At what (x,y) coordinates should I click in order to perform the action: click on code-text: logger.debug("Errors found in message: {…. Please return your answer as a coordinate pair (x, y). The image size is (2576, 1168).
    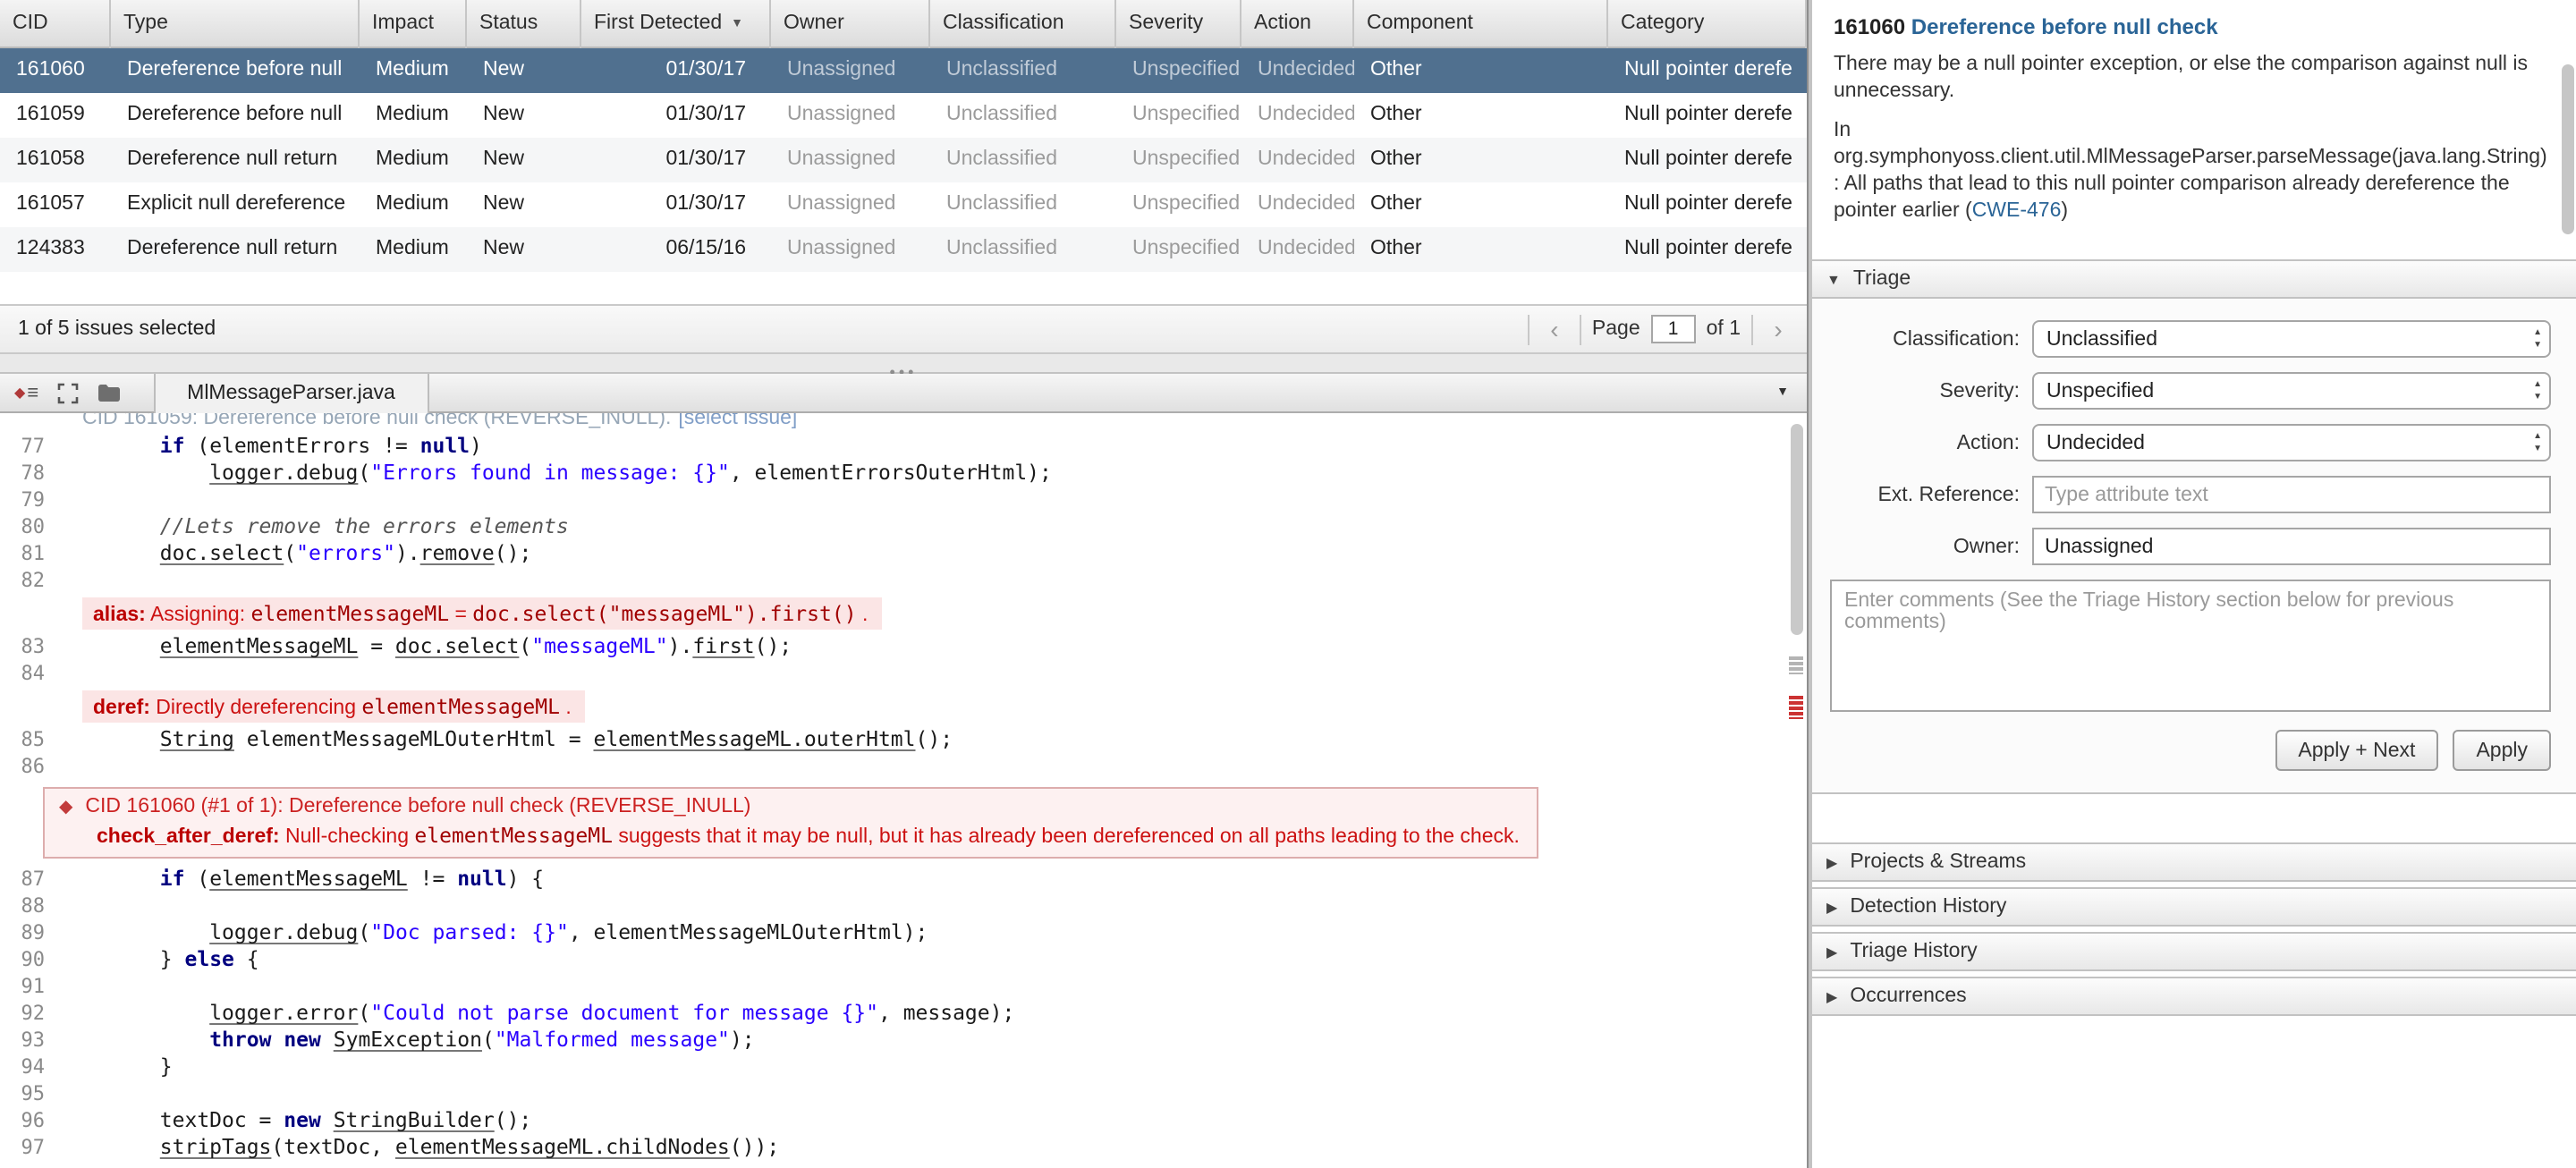
    Looking at the image, I should click on (630, 473).